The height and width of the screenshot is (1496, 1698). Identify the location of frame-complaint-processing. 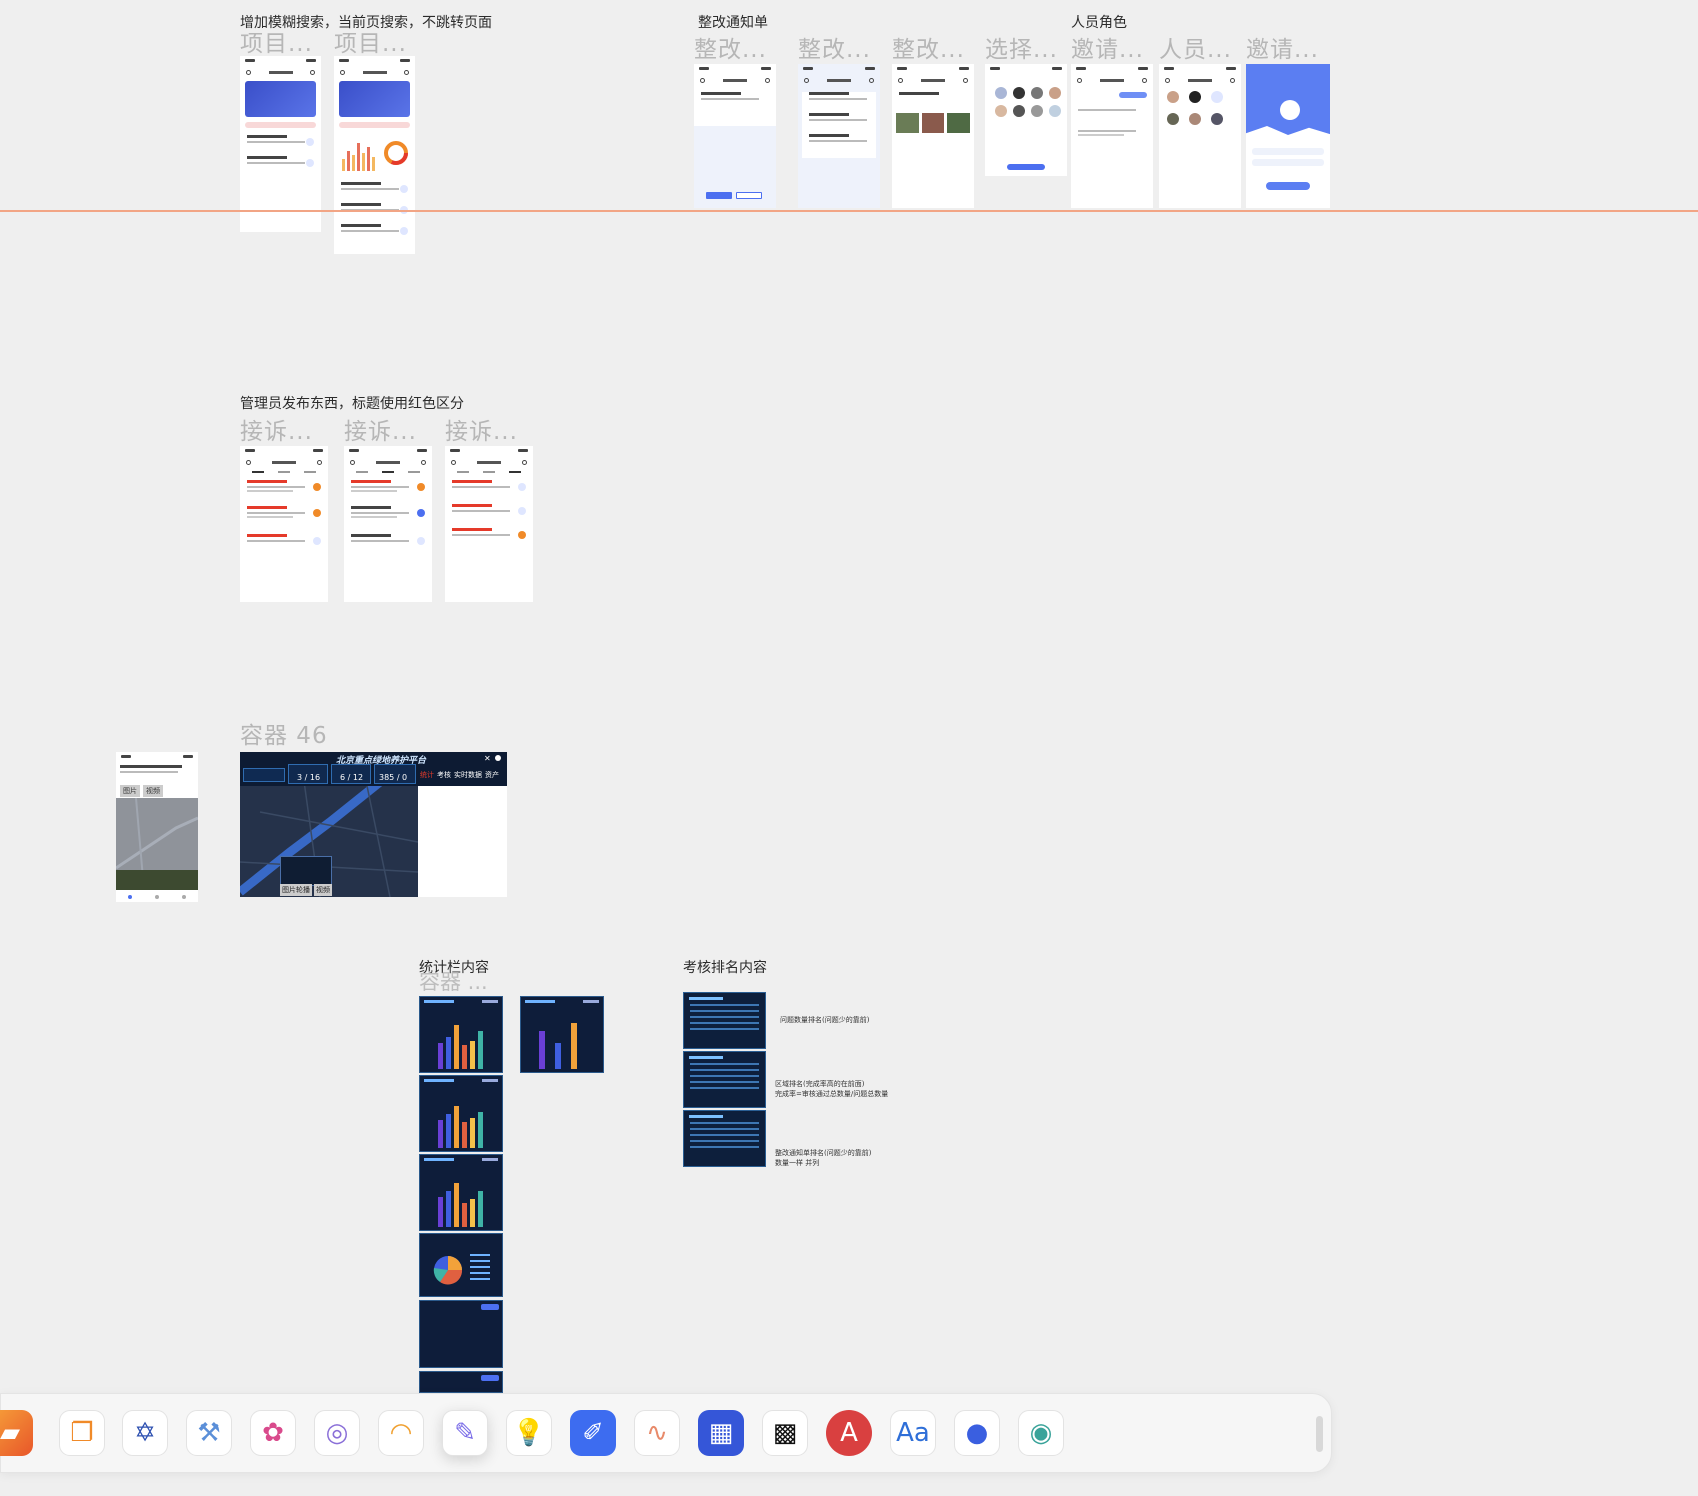
(388, 524).